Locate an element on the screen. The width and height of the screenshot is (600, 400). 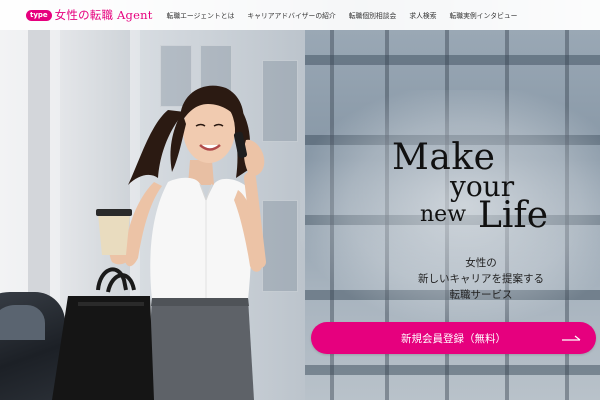
logo-badge: type is located at coordinates (39, 15).